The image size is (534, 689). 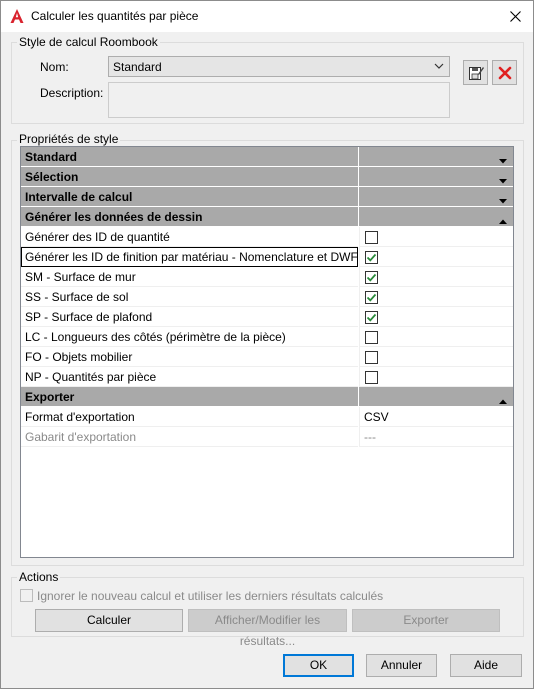 I want to click on property-row: SS - Surface de sol, so click(x=267, y=297).